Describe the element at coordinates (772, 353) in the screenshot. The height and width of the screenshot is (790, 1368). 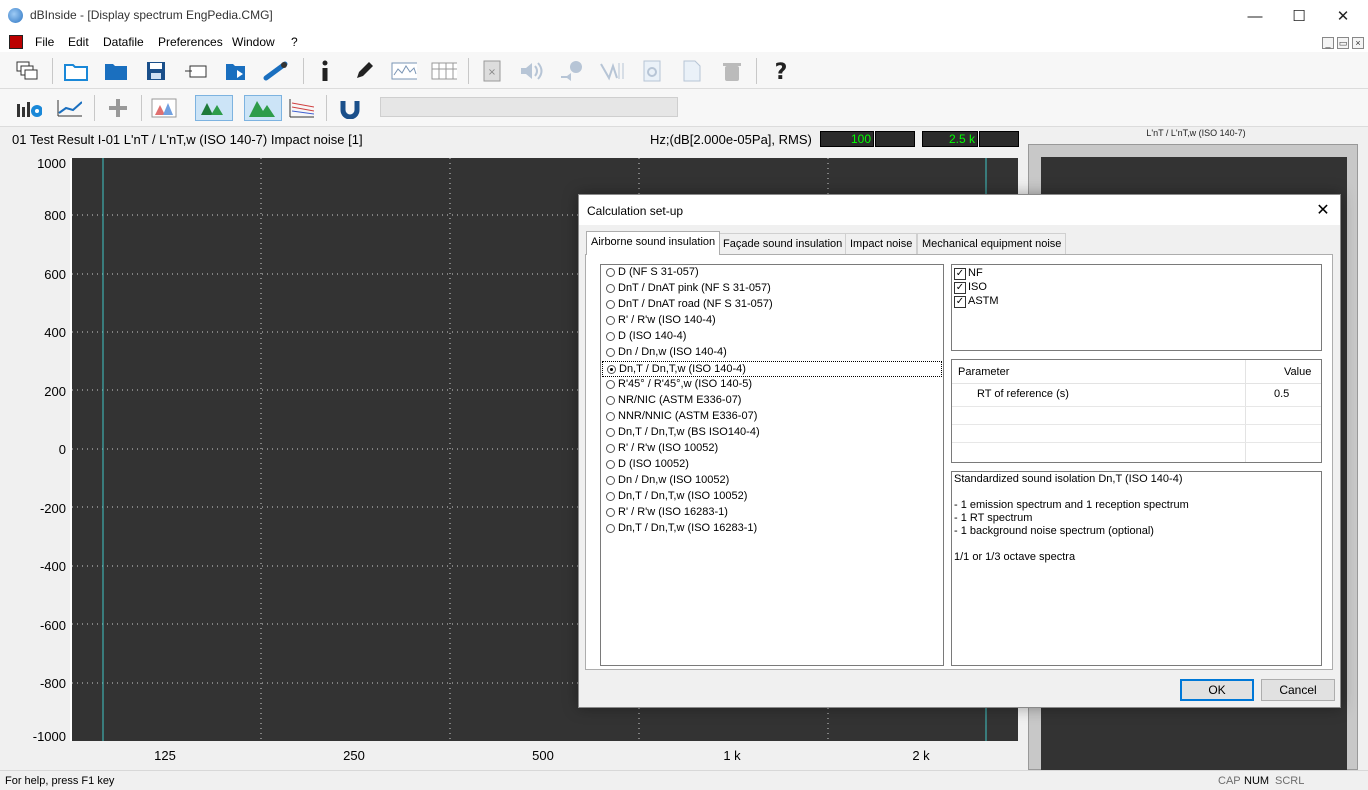
I see `method-option: Dn / Dn,w (ISO 140-4)` at that location.